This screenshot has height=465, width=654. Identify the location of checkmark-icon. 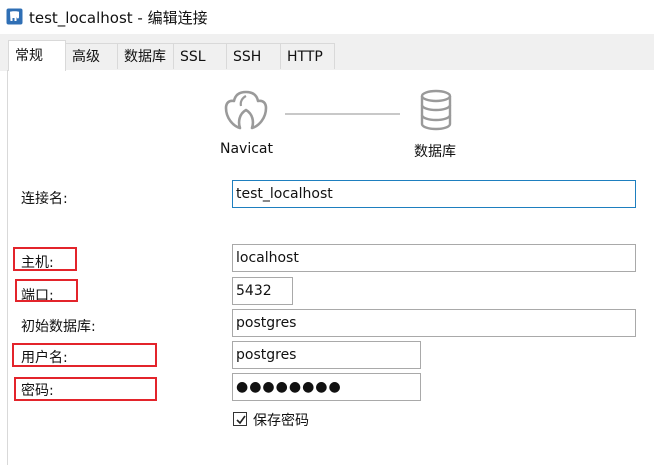
(241, 420).